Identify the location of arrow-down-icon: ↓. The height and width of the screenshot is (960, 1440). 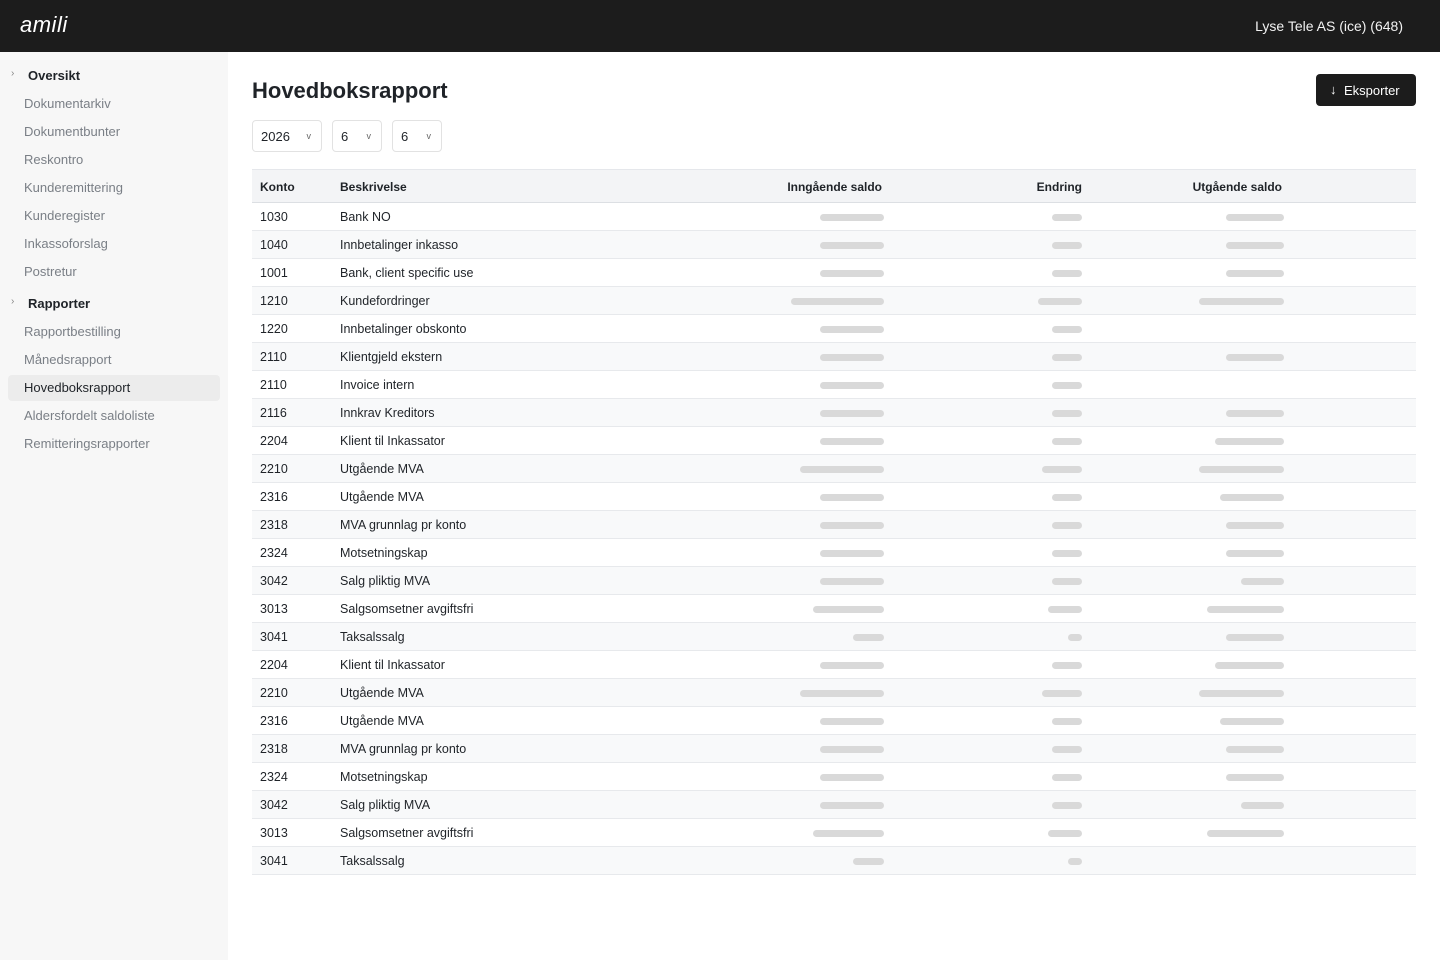
(1333, 89).